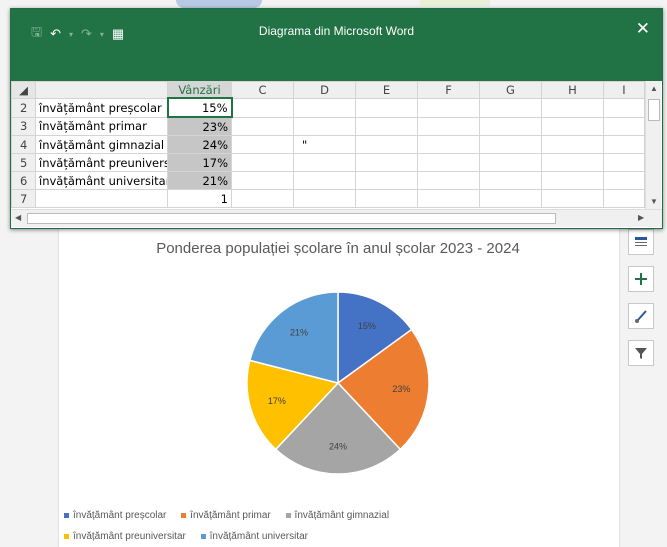 The height and width of the screenshot is (547, 667). I want to click on column-header: C, so click(262, 90).